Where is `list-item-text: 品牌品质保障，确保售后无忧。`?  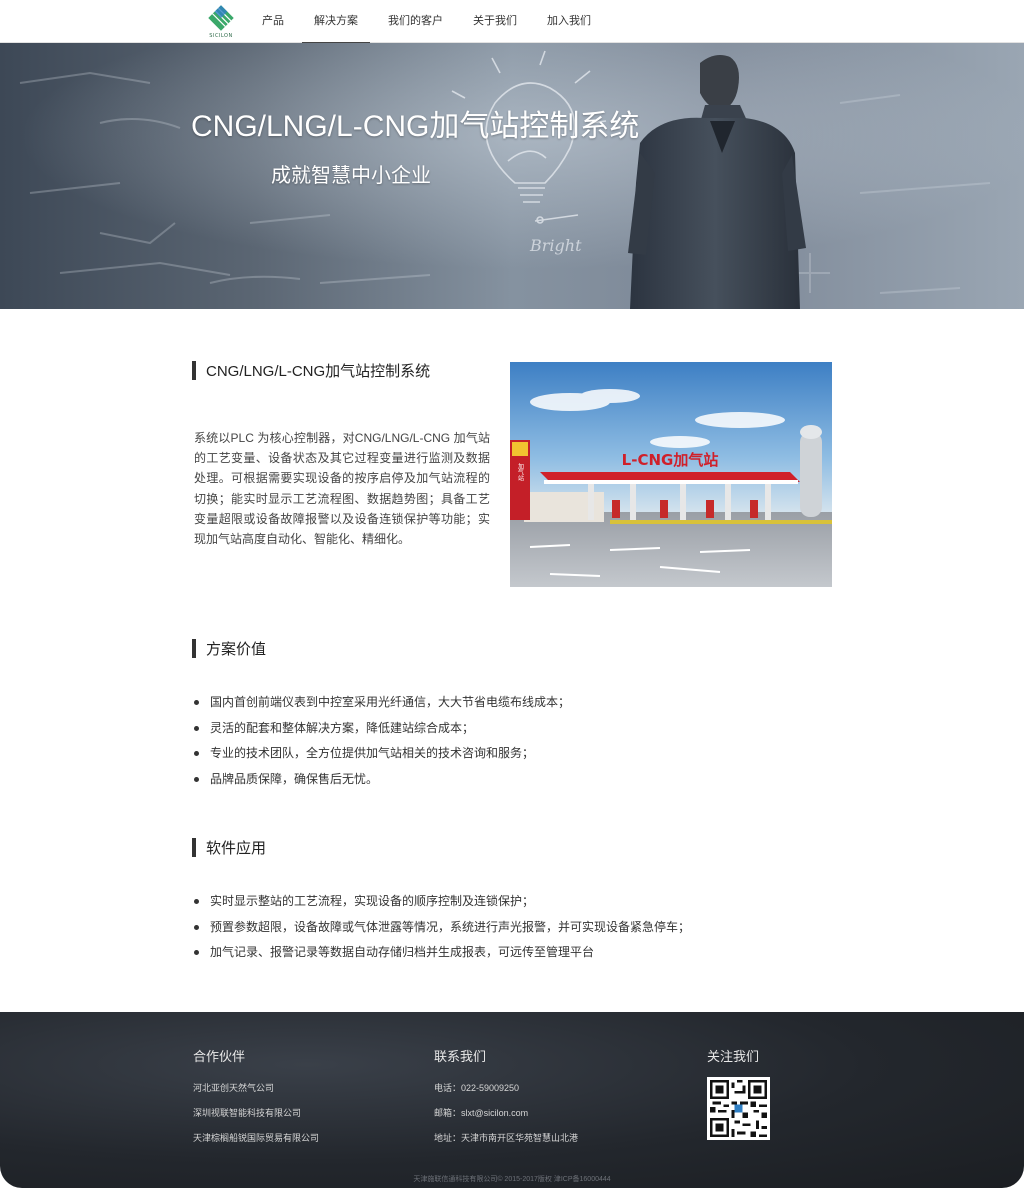
list-item-text: 品牌品质保障，确保售后无忧。 is located at coordinates (294, 778).